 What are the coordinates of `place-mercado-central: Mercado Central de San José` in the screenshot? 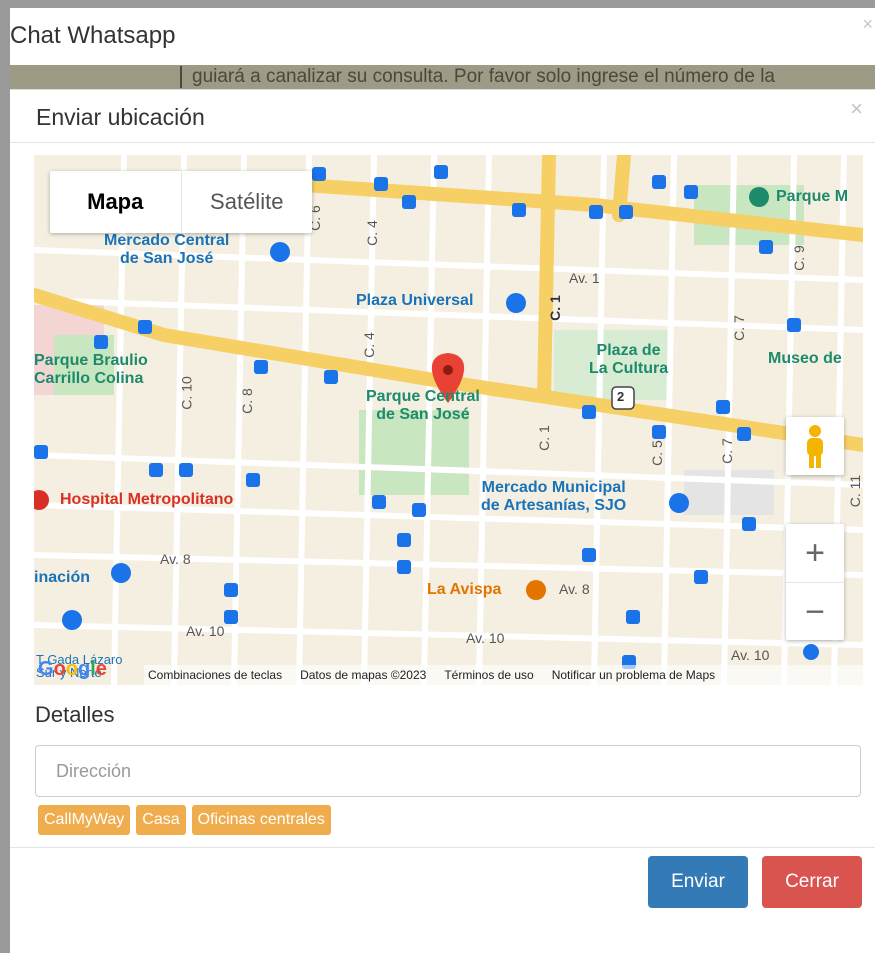 It's located at (166, 250).